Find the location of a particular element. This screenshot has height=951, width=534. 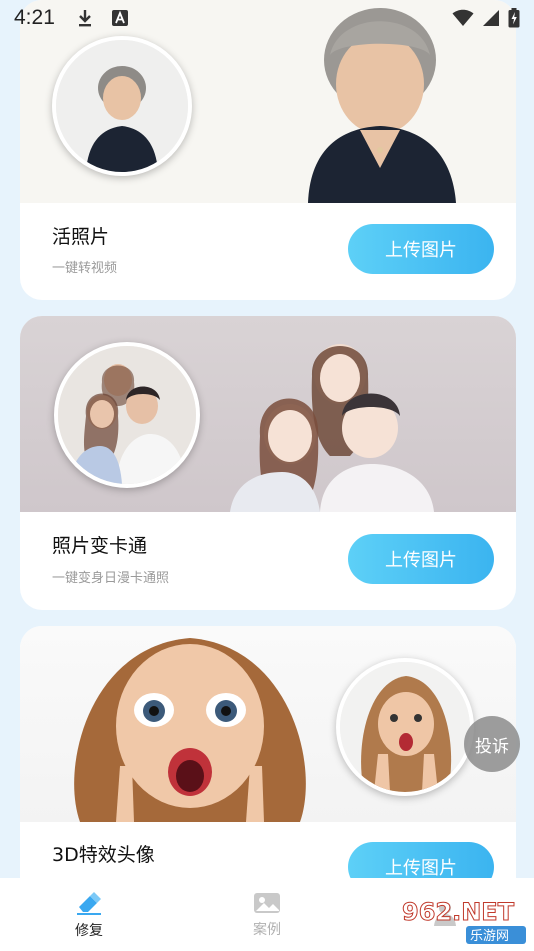

status-bar: 4:21 is located at coordinates (267, 18).